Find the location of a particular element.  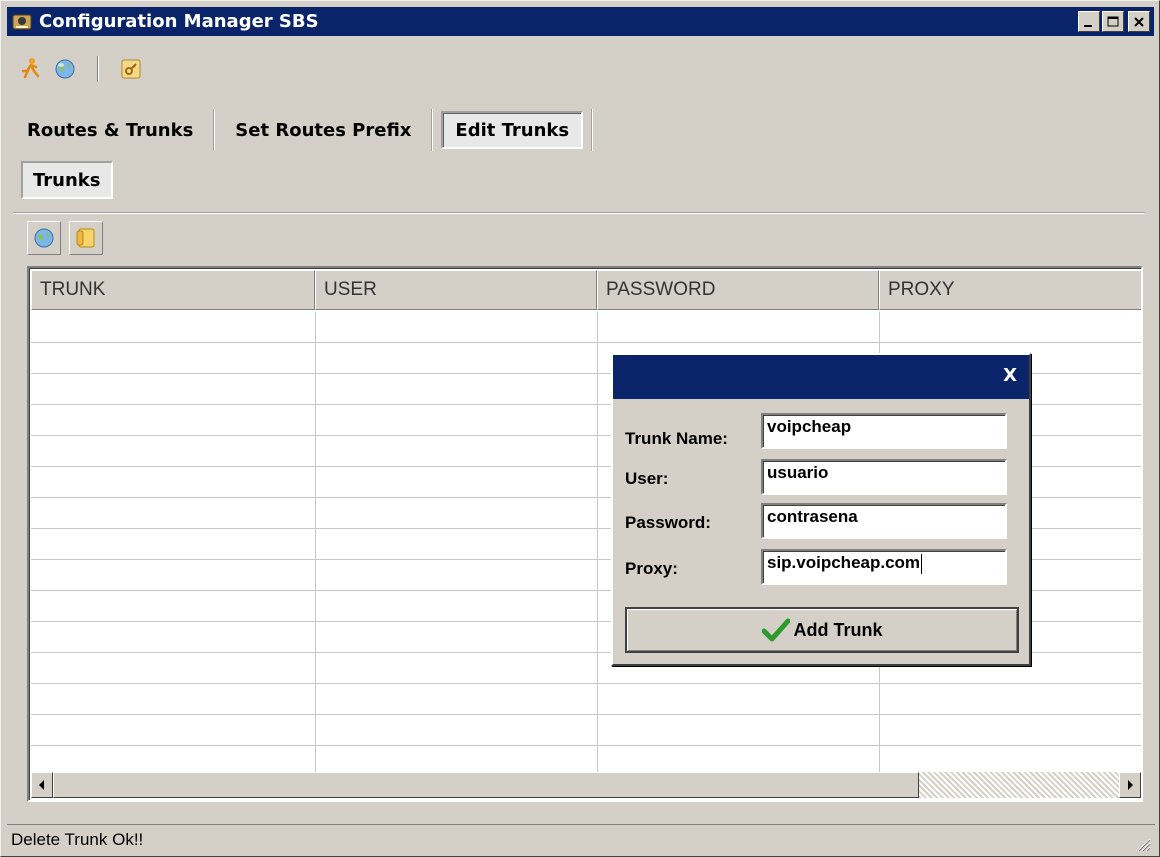

scroll-thumb is located at coordinates (486, 785).